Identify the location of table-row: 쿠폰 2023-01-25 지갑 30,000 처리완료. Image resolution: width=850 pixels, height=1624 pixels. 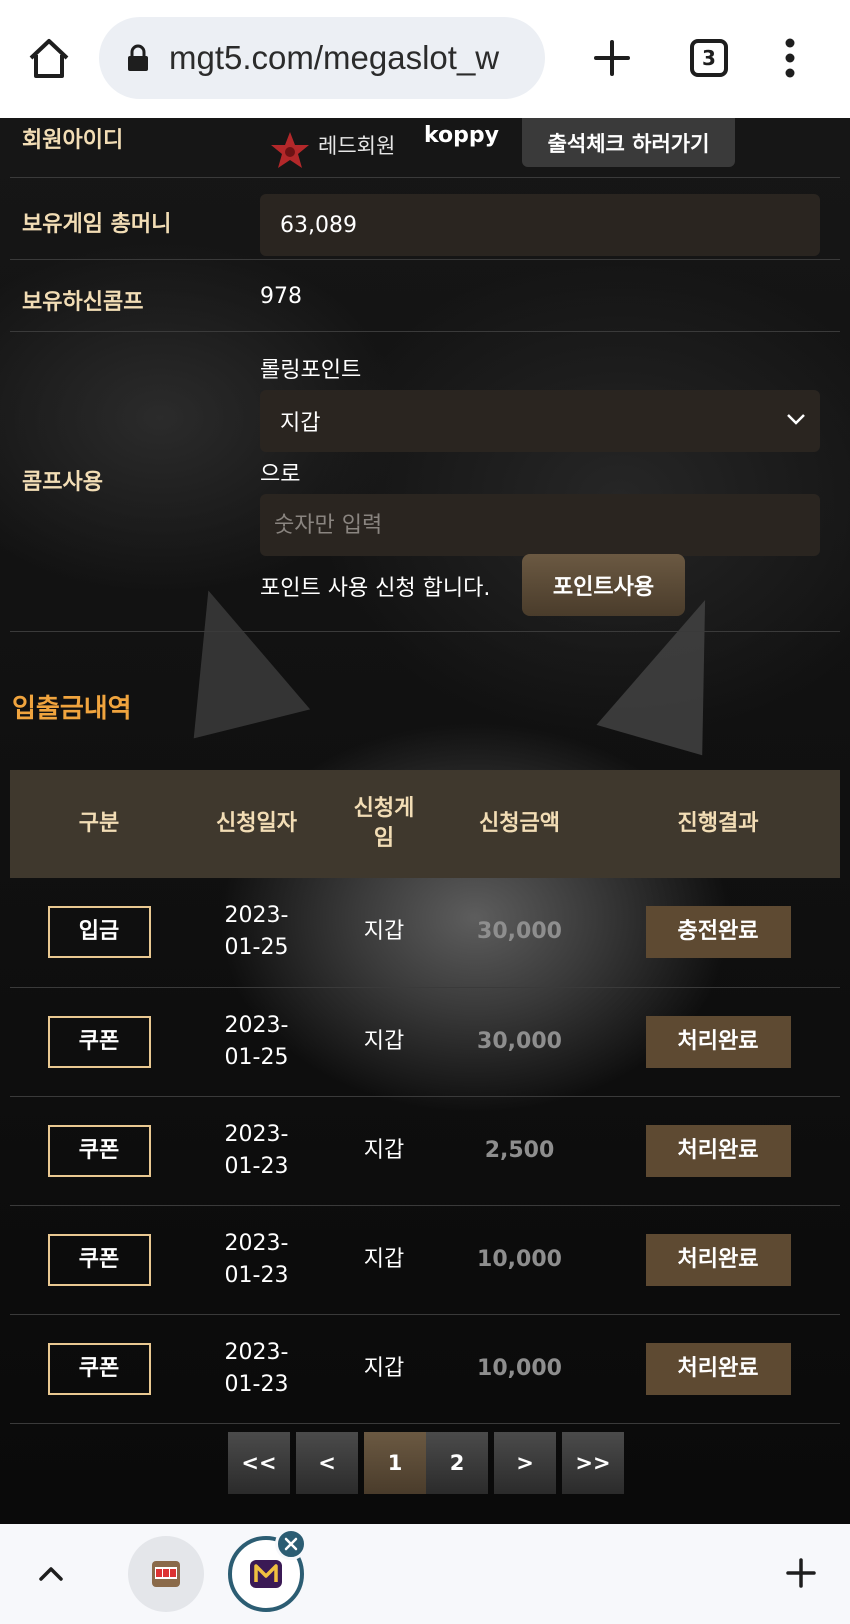
(425, 1042).